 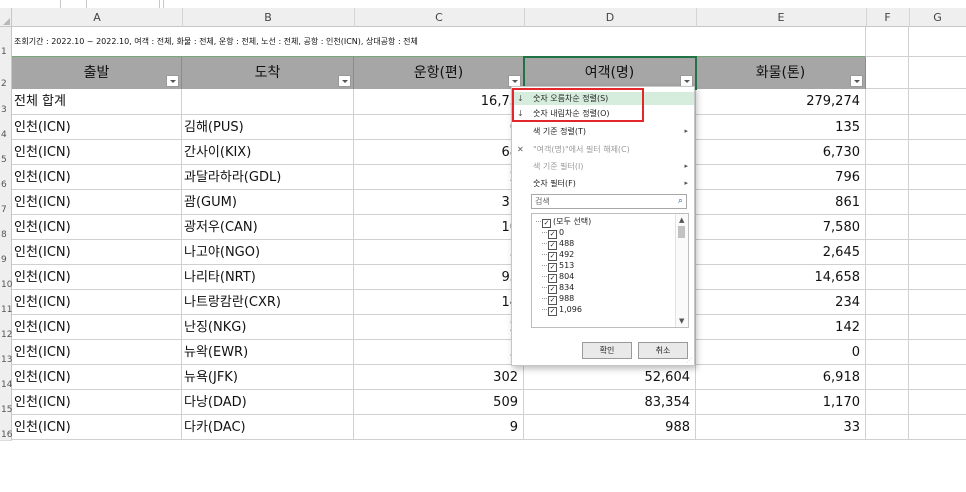 I want to click on filter-list-item: ✓ 492, so click(x=558, y=255).